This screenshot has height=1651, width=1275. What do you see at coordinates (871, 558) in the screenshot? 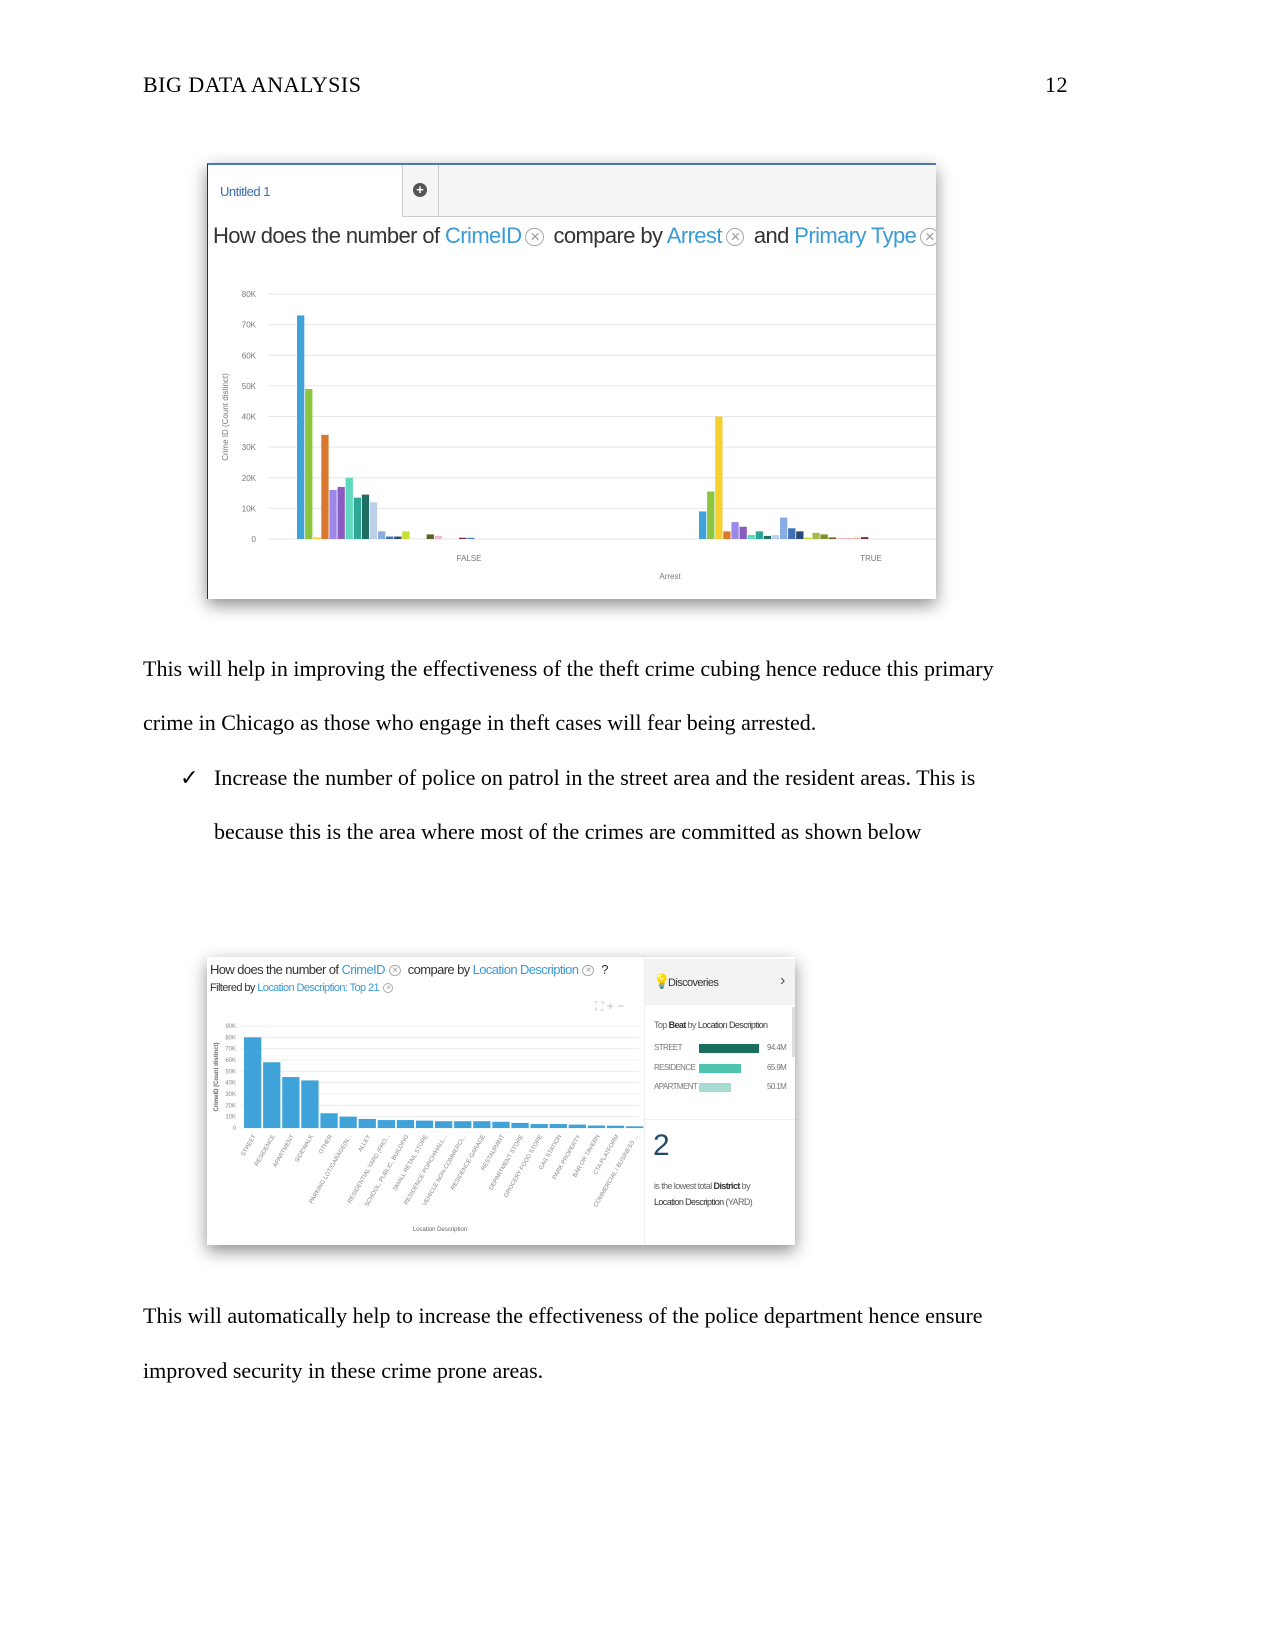
I see `x-tick-label: TRUE` at bounding box center [871, 558].